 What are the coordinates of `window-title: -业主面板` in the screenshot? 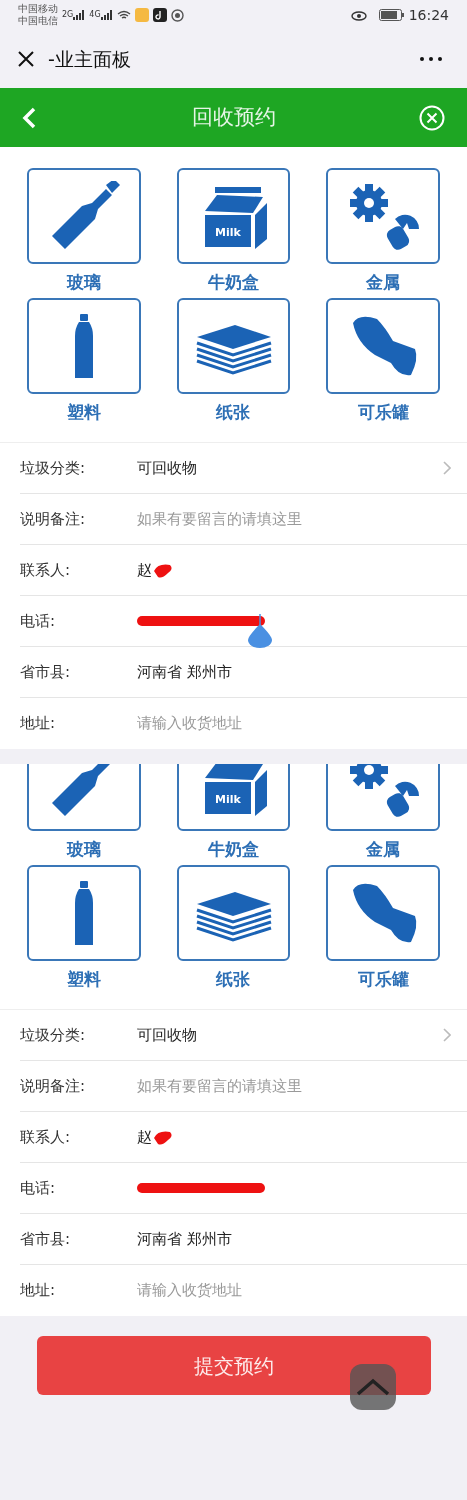 It's located at (90, 59).